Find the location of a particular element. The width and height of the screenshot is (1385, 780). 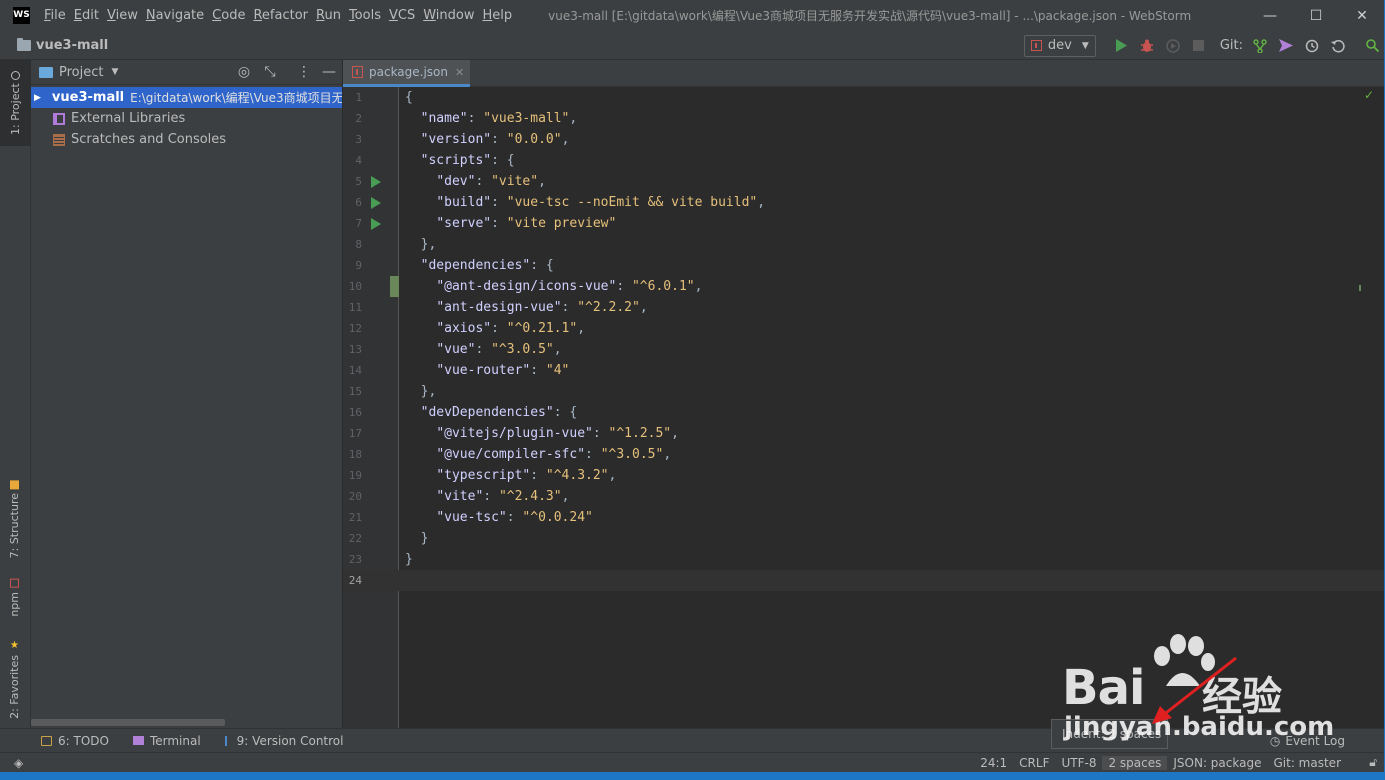

maximize-button: ☐ is located at coordinates (1316, 15).